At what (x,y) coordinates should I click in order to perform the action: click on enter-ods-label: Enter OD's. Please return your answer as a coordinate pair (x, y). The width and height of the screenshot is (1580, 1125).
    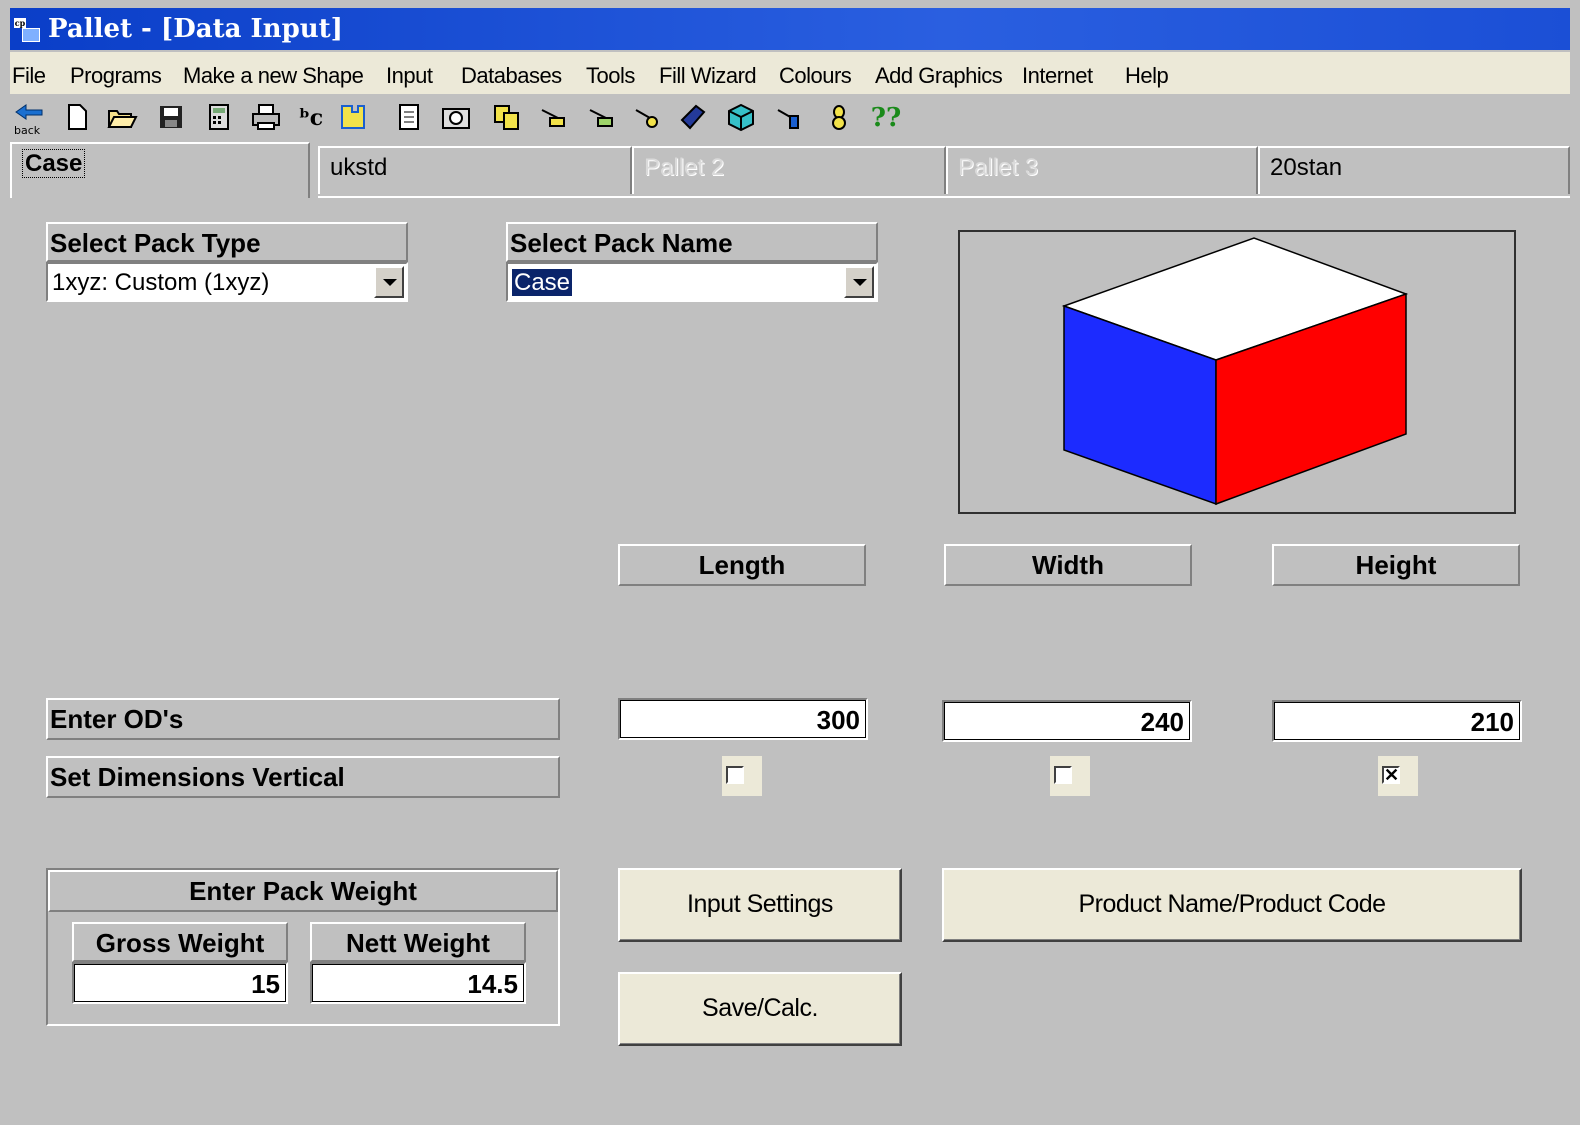
    Looking at the image, I should click on (303, 719).